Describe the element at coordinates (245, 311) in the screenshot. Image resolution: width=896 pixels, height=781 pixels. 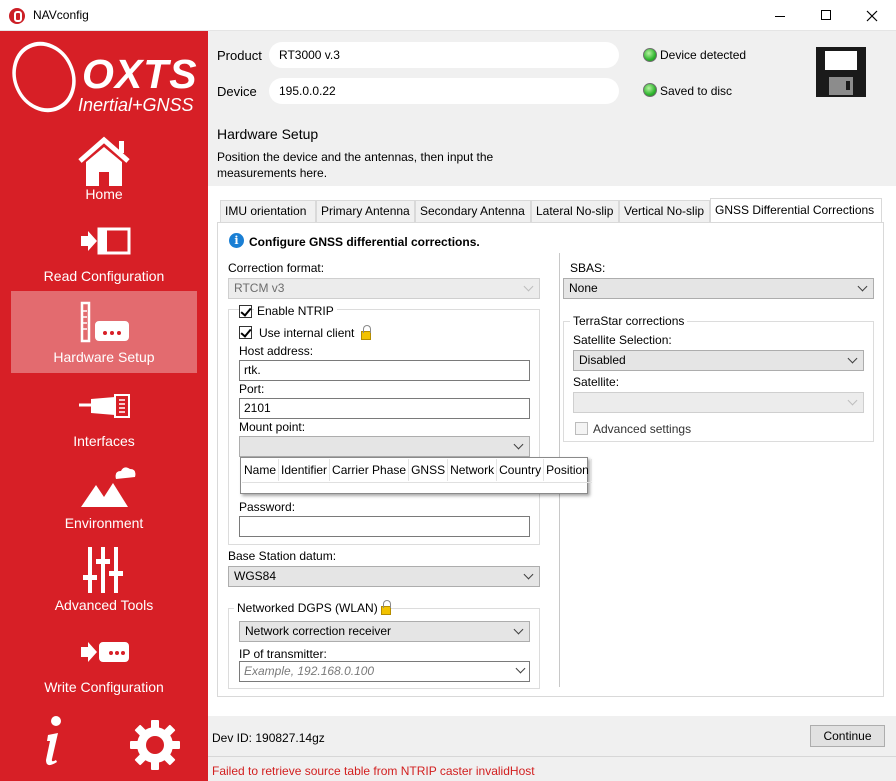
I see `enable-ntrip-checkbox` at that location.